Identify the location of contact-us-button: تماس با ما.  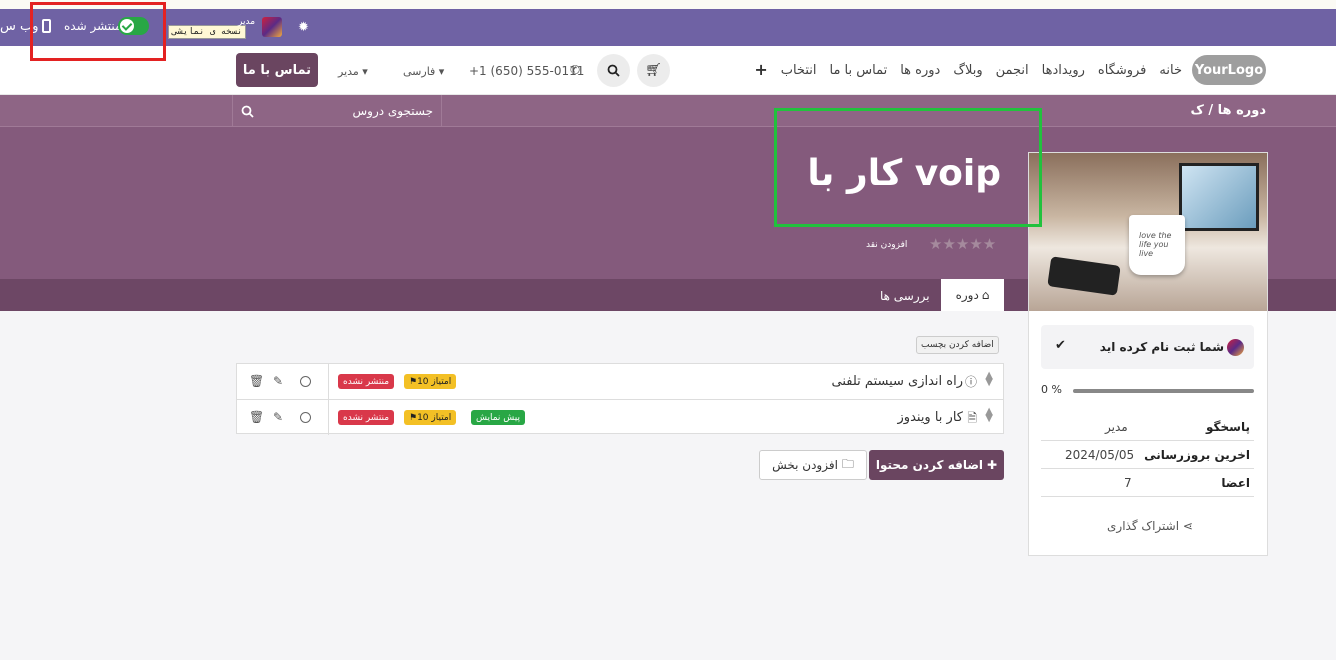
(277, 70).